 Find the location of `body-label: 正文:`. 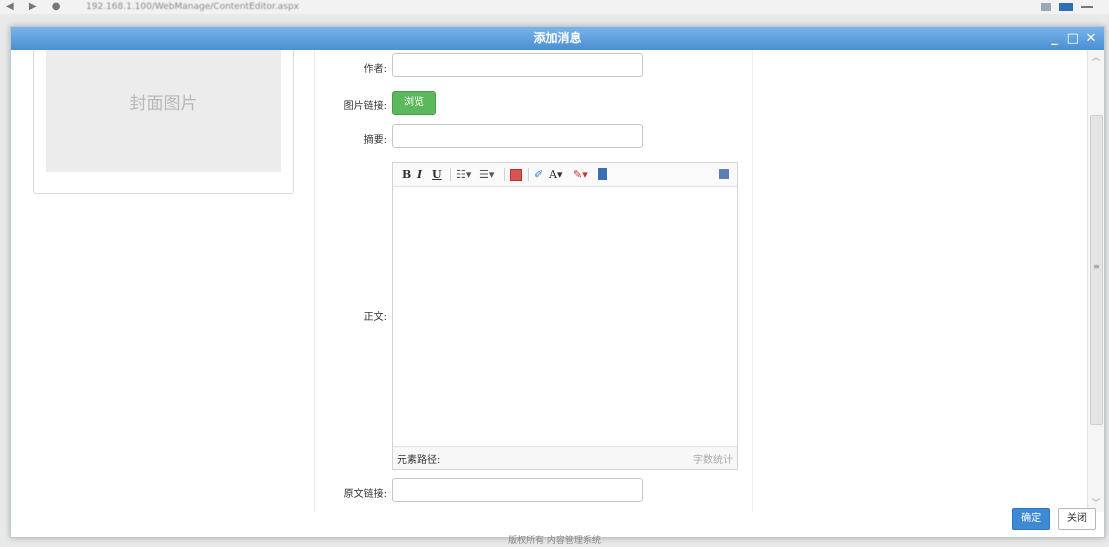

body-label: 正文: is located at coordinates (375, 317).